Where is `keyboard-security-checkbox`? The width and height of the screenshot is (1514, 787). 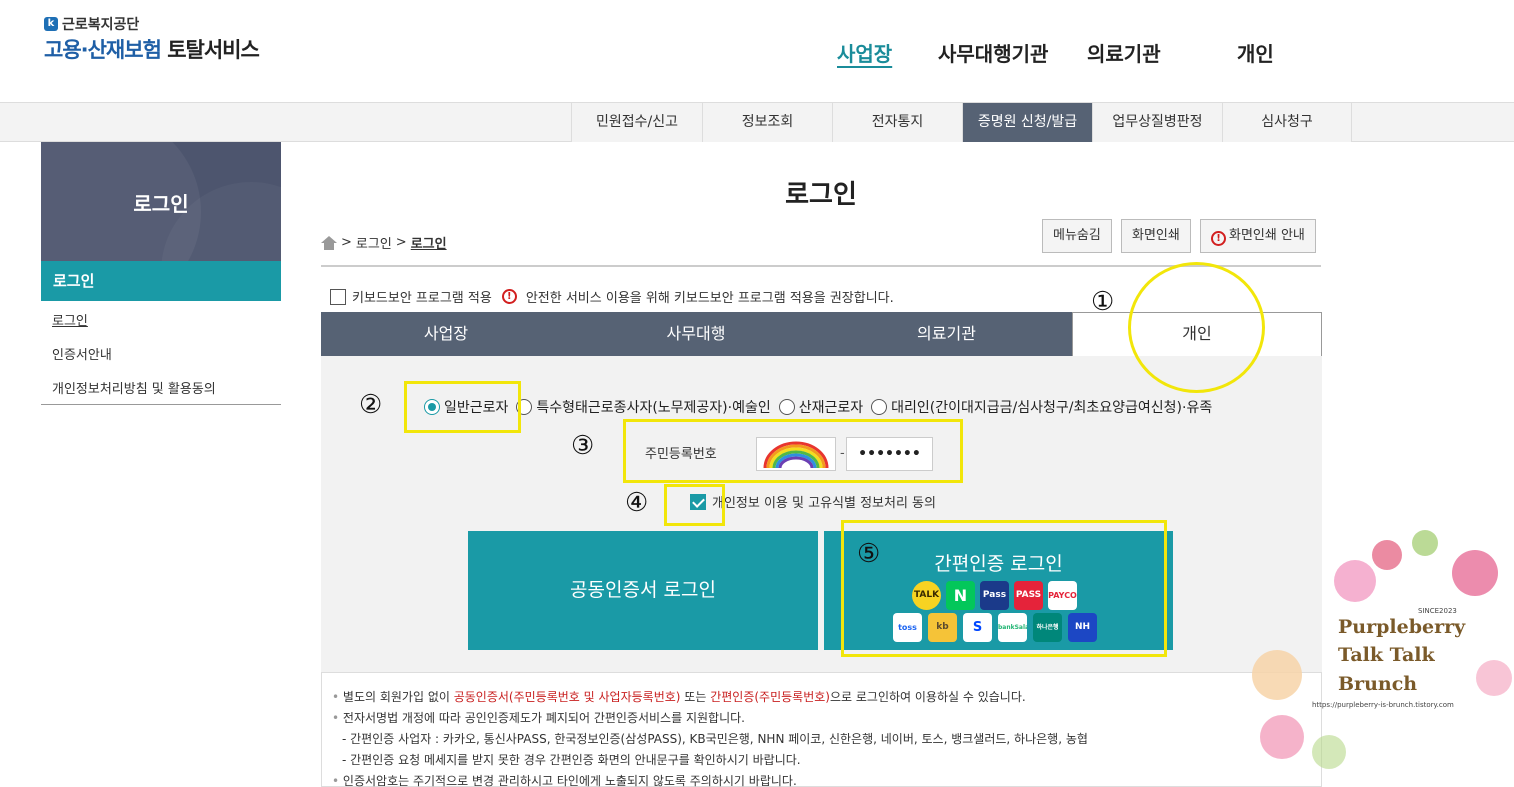 keyboard-security-checkbox is located at coordinates (338, 296).